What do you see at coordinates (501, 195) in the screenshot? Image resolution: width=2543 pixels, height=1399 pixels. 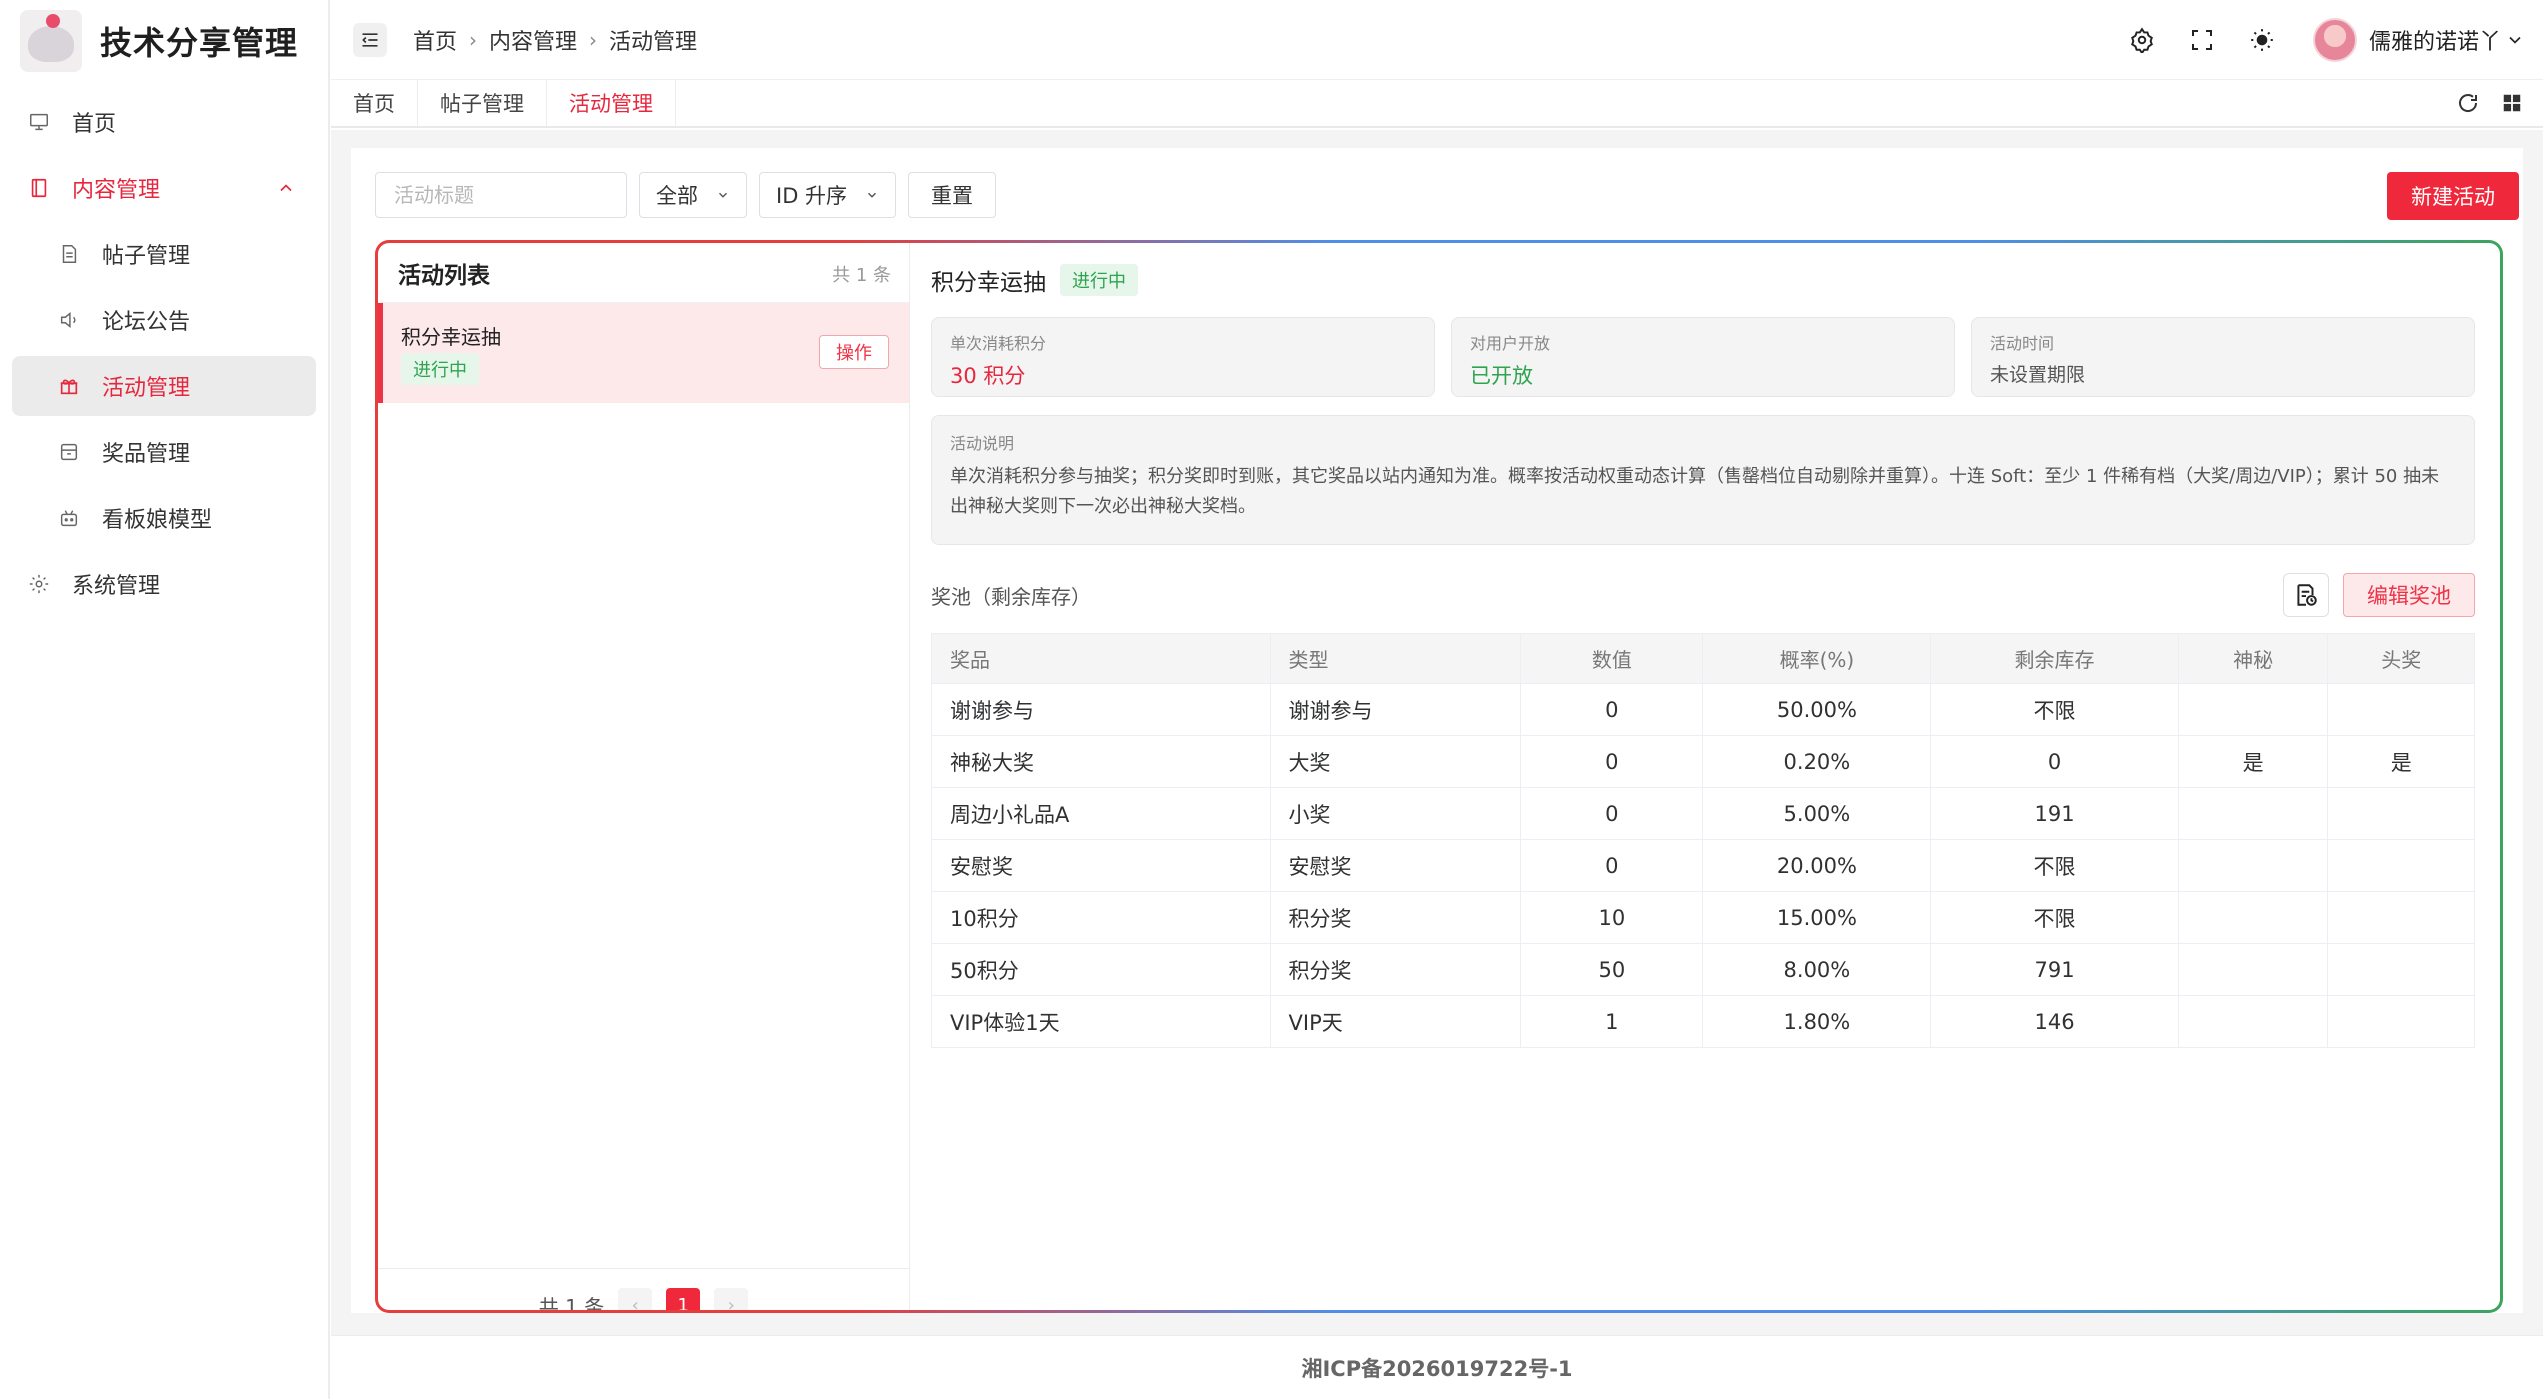 I see `search-input` at bounding box center [501, 195].